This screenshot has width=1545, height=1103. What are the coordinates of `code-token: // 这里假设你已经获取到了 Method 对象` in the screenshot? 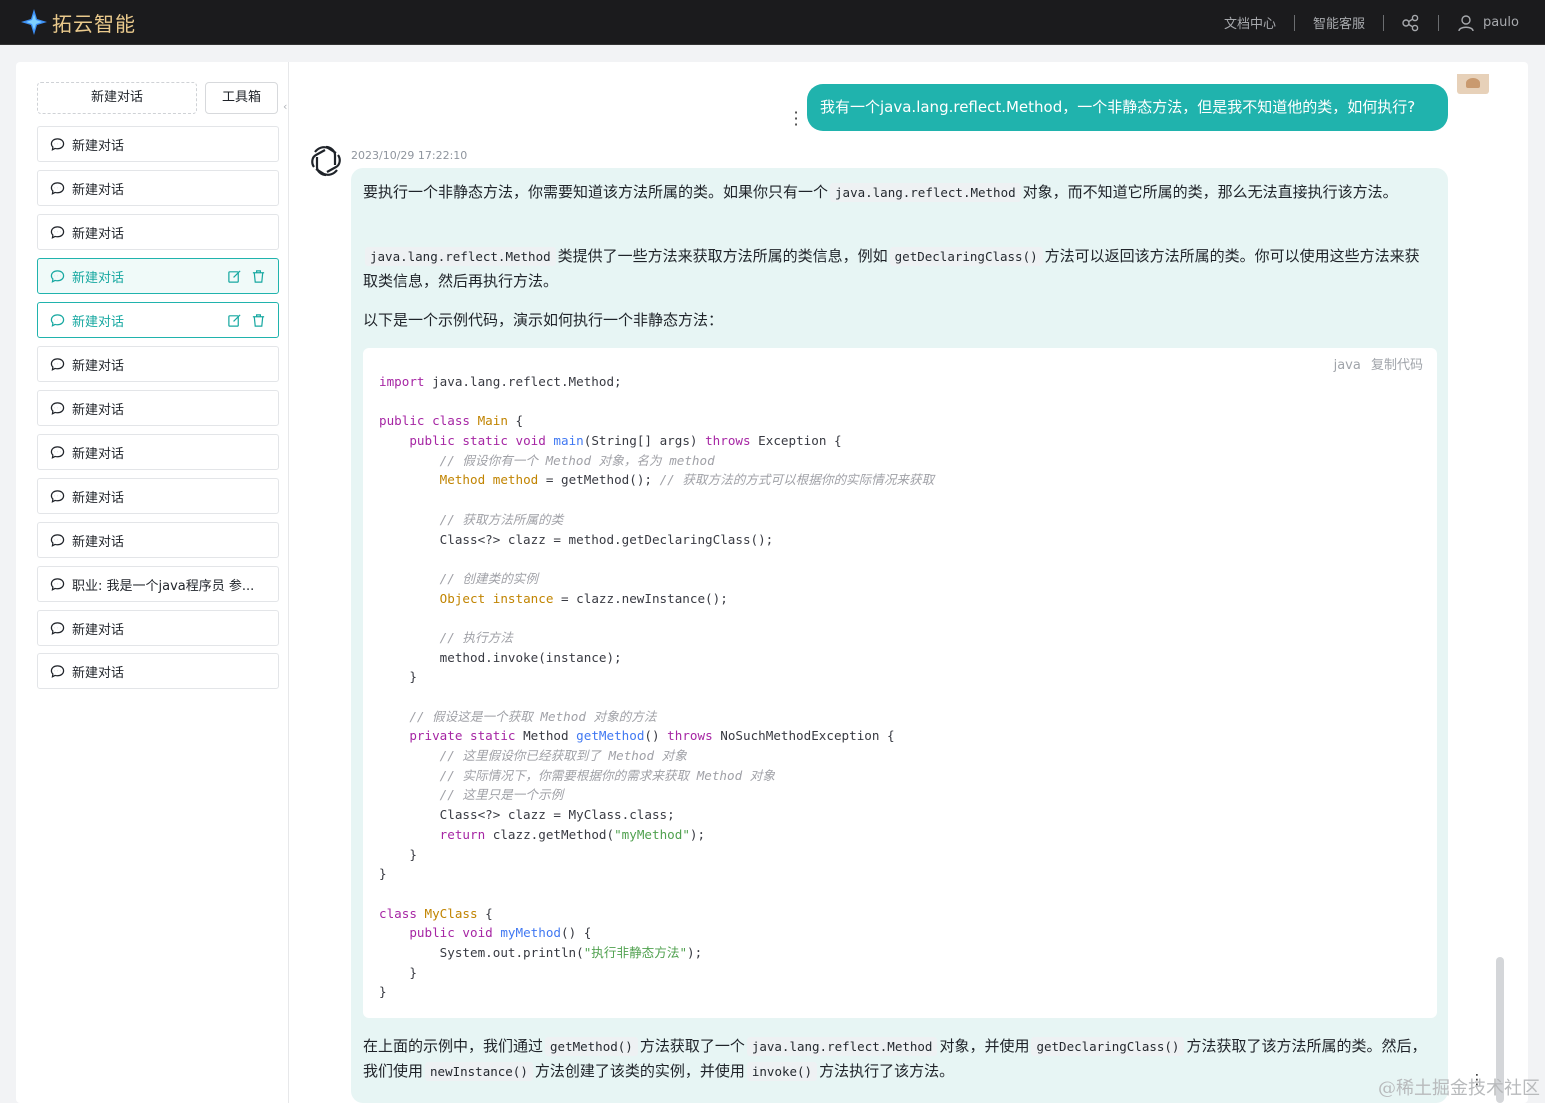 It's located at (563, 756).